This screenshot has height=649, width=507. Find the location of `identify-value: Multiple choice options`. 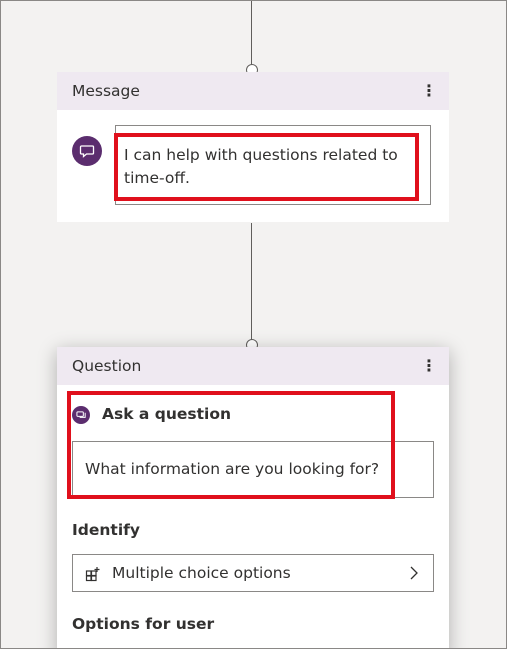

identify-value: Multiple choice options is located at coordinates (201, 573).